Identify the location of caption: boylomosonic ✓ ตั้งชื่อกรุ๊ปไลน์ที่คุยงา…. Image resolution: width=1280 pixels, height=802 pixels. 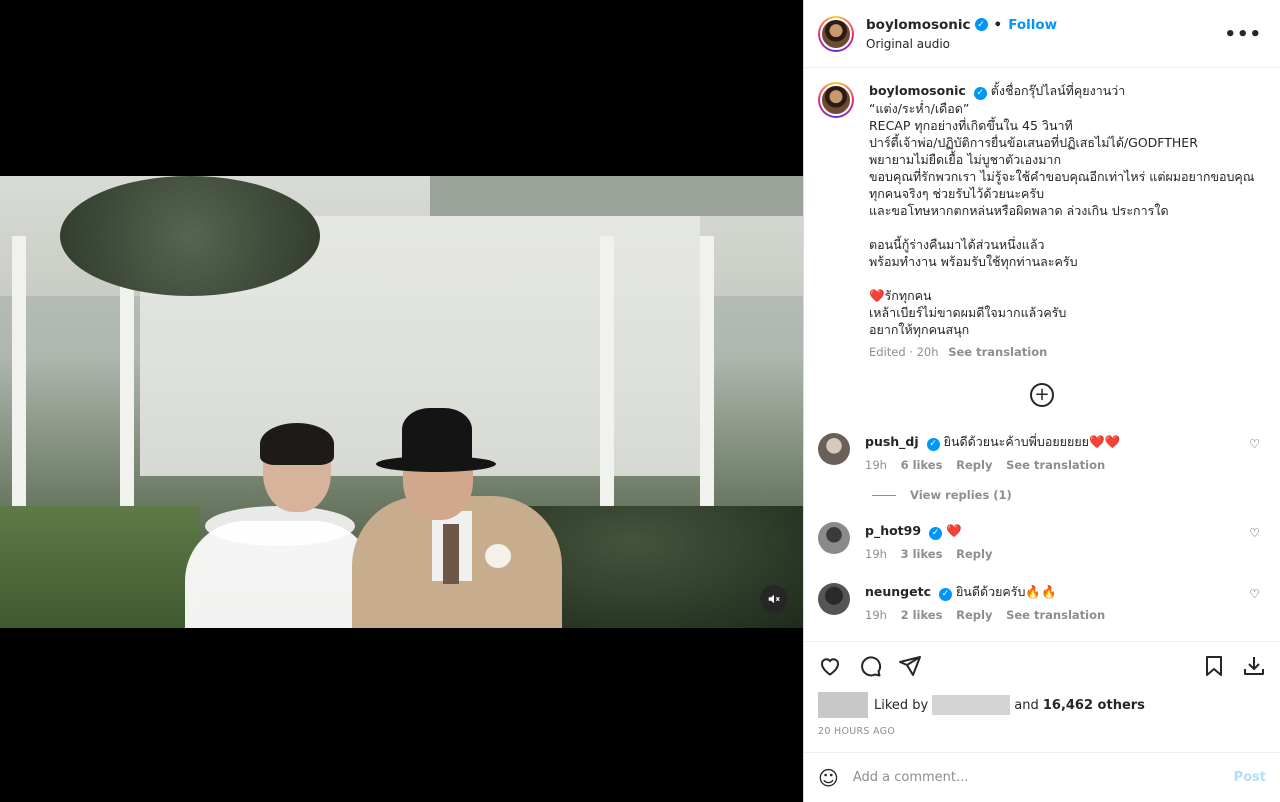
(1042, 221).